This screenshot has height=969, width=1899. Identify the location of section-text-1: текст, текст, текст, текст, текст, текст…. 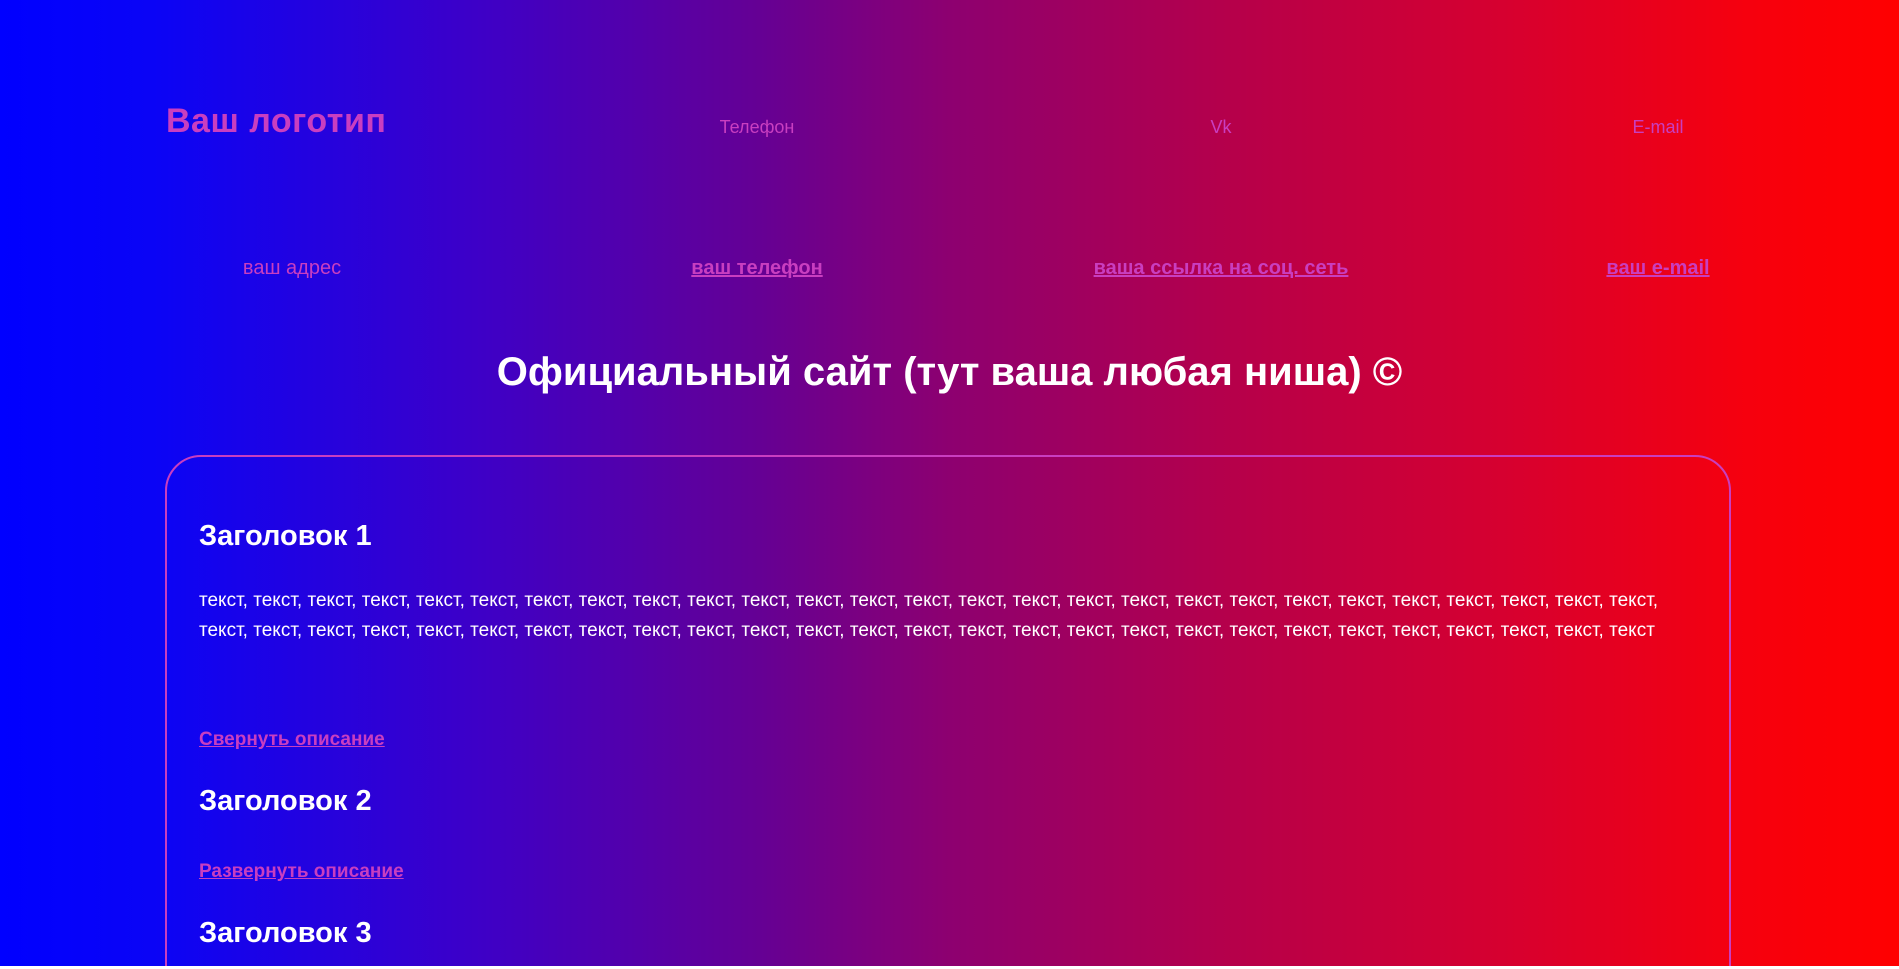
(929, 615).